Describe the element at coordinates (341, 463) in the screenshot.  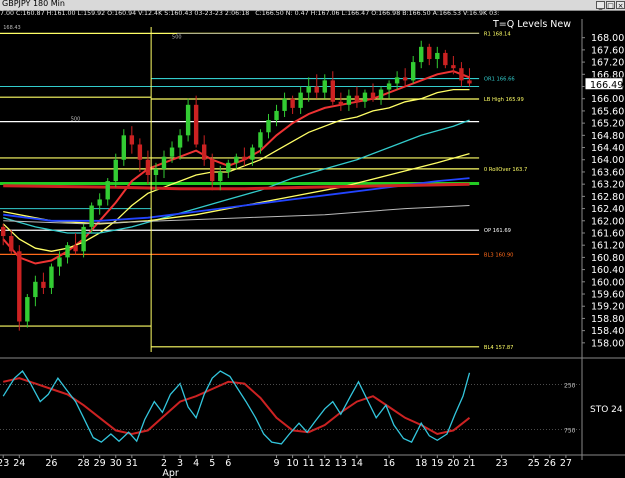
I see `x-tick-label: 13` at that location.